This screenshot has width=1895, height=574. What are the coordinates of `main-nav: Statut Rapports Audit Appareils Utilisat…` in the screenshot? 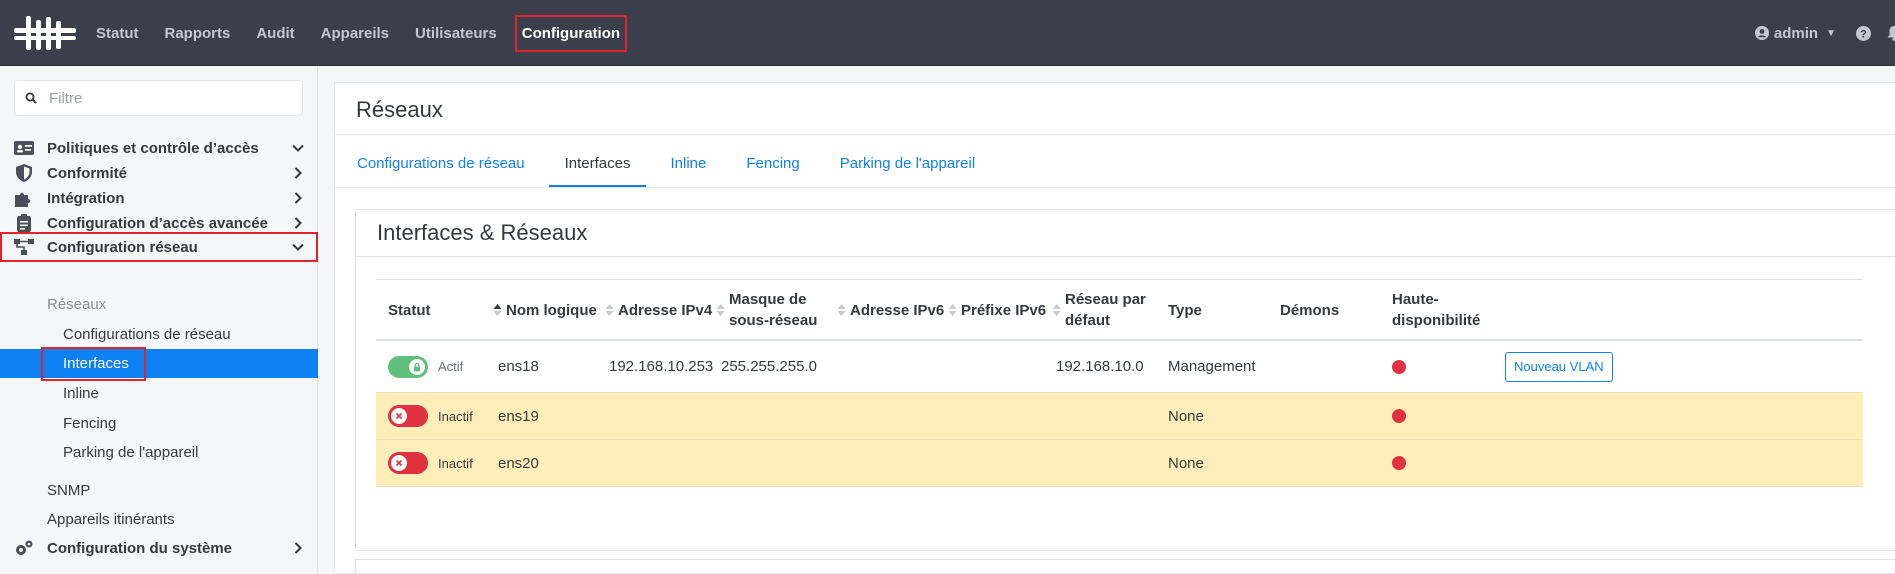 It's located at (366, 33).